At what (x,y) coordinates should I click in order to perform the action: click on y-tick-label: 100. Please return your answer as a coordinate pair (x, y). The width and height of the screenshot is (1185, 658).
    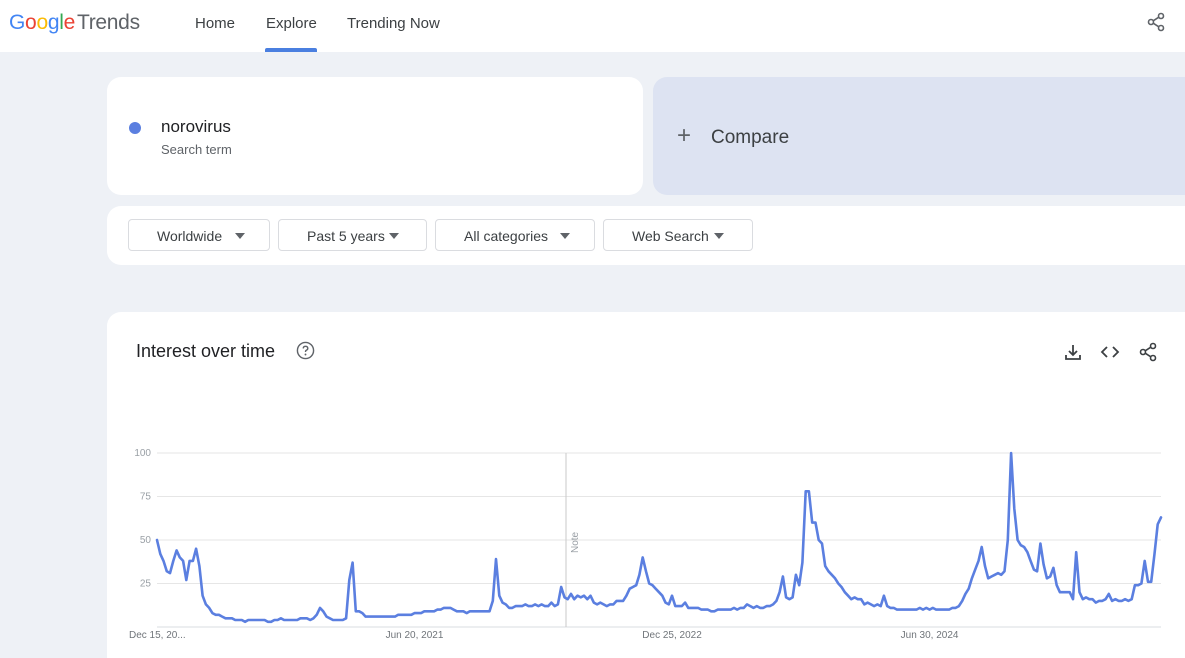
    Looking at the image, I should click on (142, 453).